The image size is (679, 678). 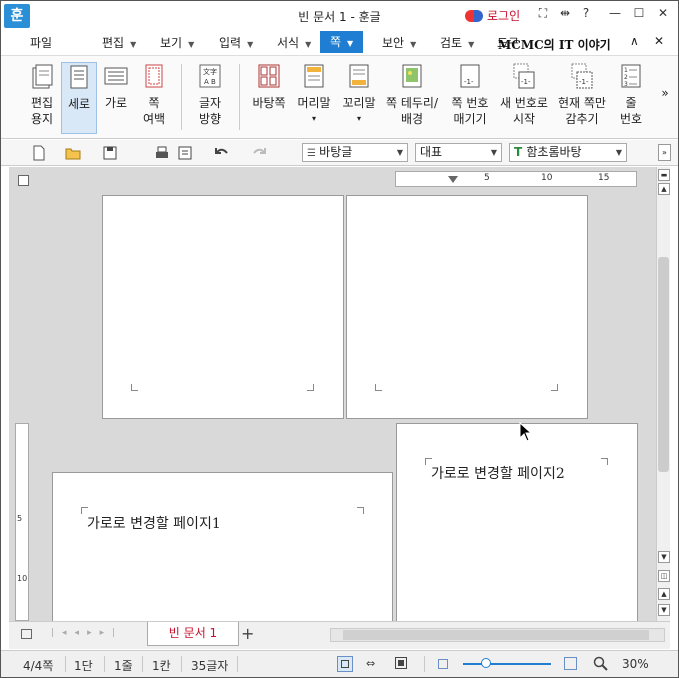 What do you see at coordinates (601, 664) in the screenshot?
I see `magnifier-icon` at bounding box center [601, 664].